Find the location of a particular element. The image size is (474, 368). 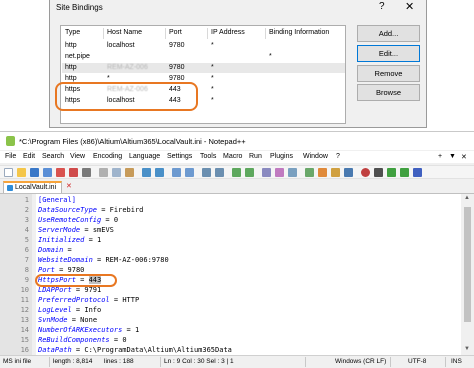

run-macro-multiple-icon is located at coordinates (404, 172).